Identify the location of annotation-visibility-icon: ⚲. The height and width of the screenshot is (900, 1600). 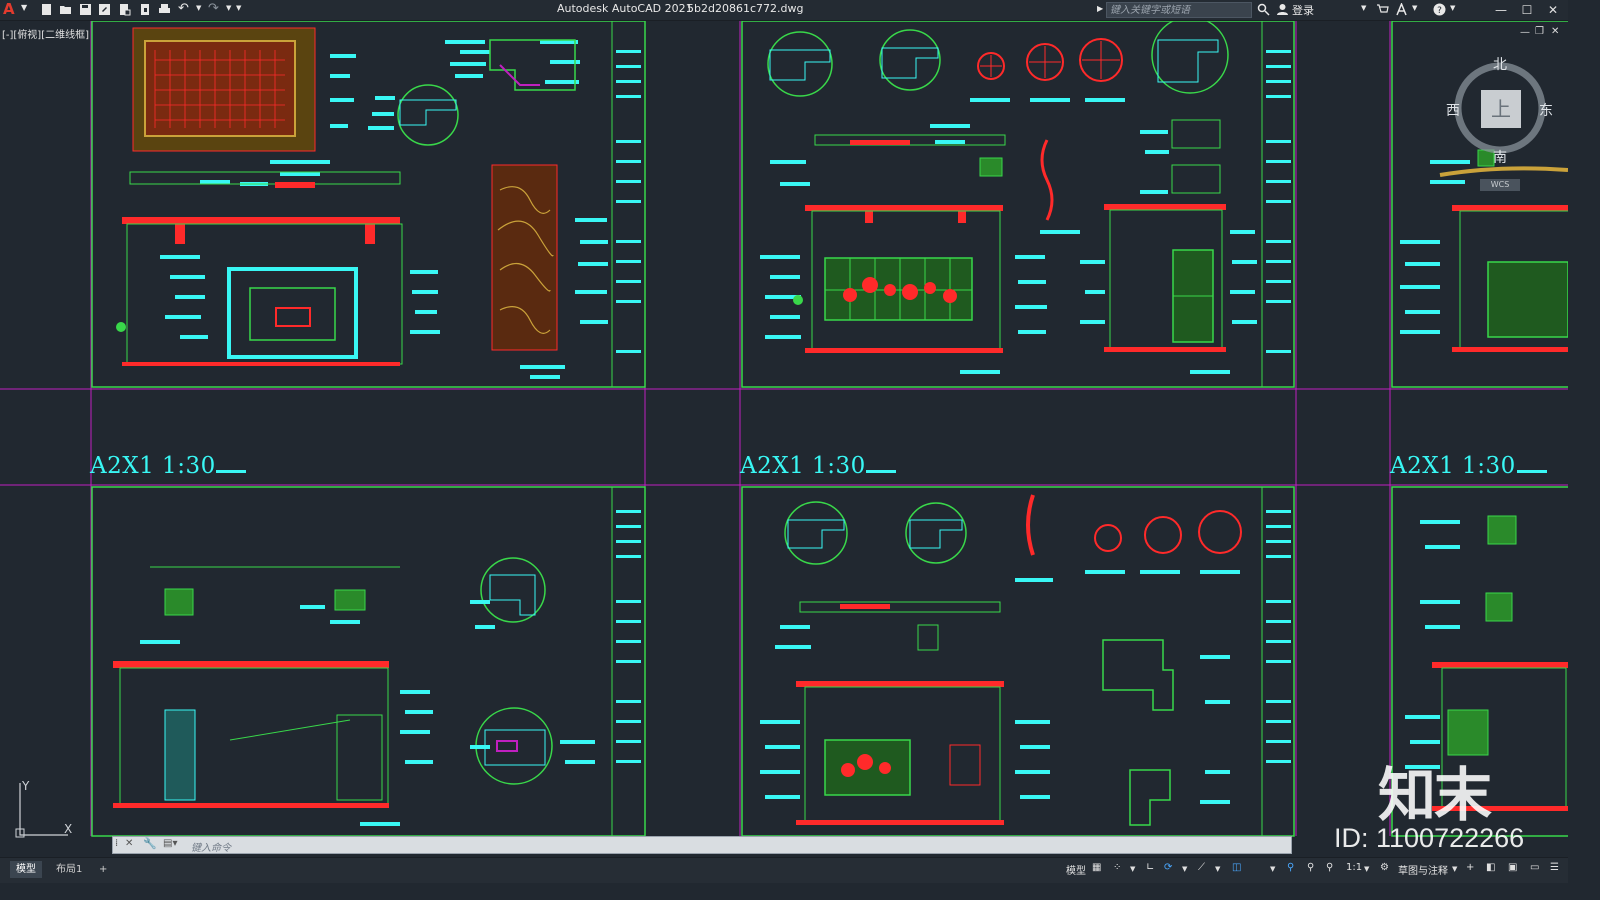
(1290, 867).